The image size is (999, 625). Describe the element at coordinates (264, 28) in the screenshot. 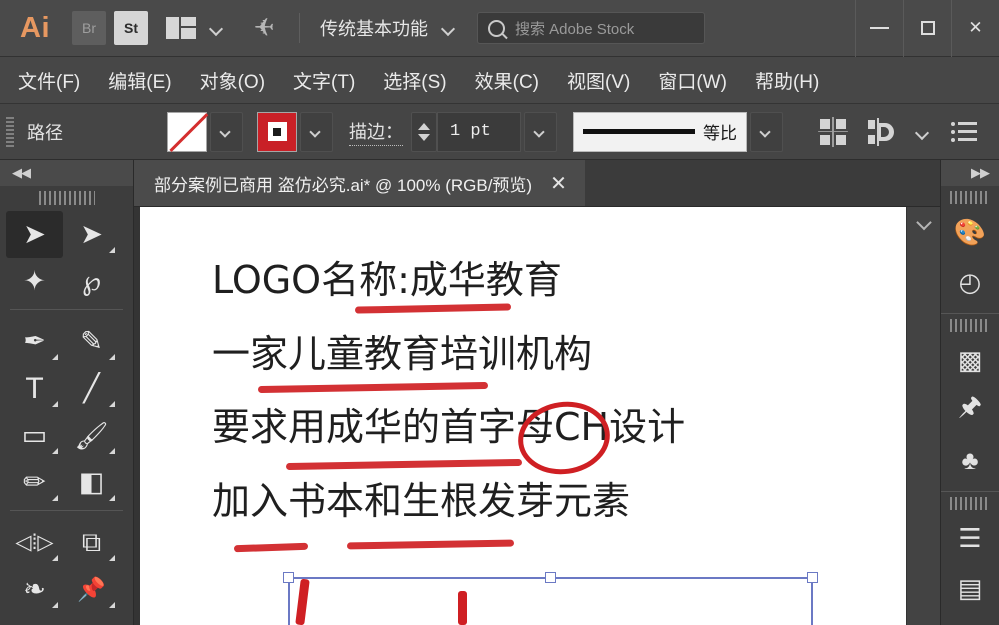

I see `home-rocket-icon: ✈` at that location.